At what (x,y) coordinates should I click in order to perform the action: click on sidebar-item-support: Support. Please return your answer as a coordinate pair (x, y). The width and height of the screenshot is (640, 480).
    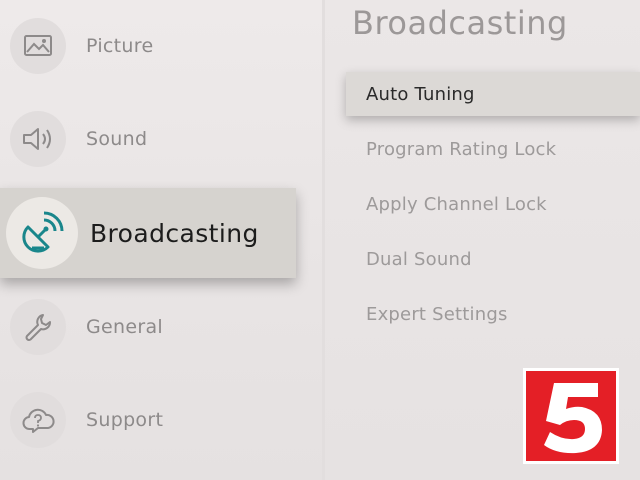
    Looking at the image, I should click on (148, 420).